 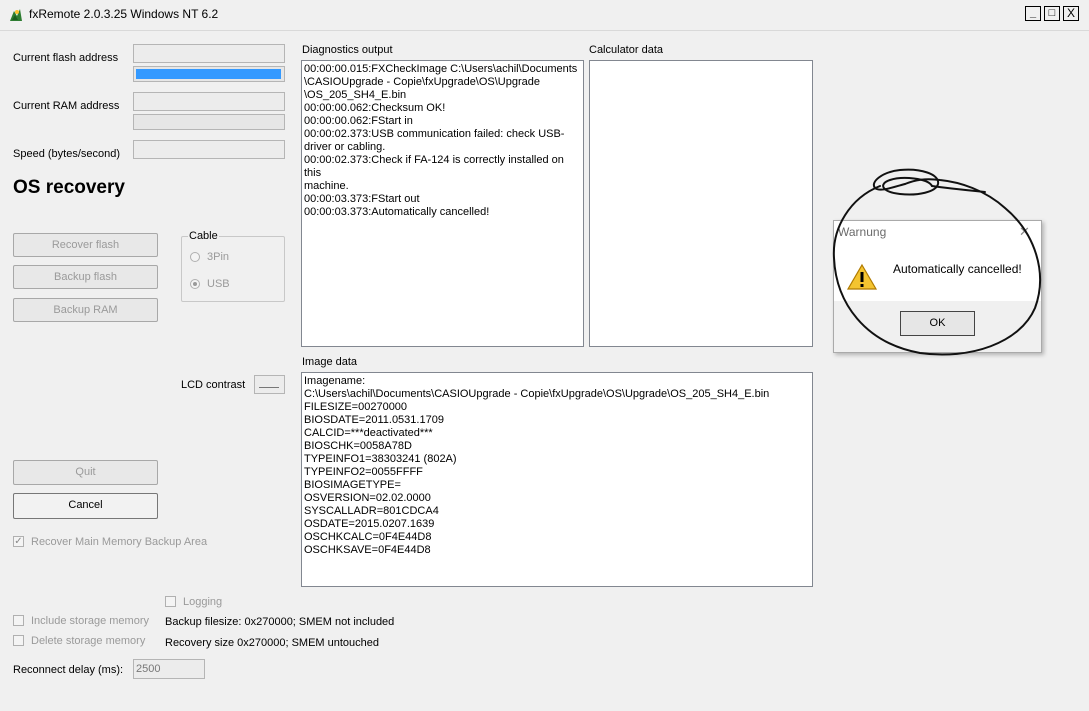 I want to click on logging-checkbox, so click(x=170, y=601).